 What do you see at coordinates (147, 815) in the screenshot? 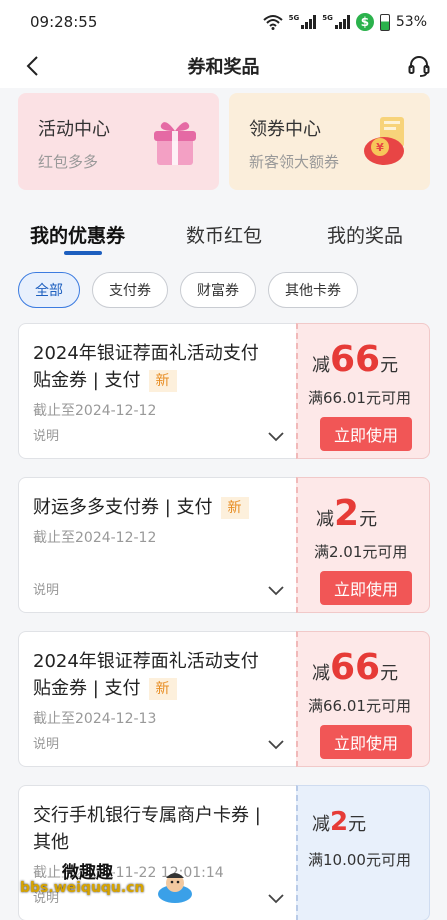
I see `coupon-title-line1: 交行手机银行专属商户卡券 |` at bounding box center [147, 815].